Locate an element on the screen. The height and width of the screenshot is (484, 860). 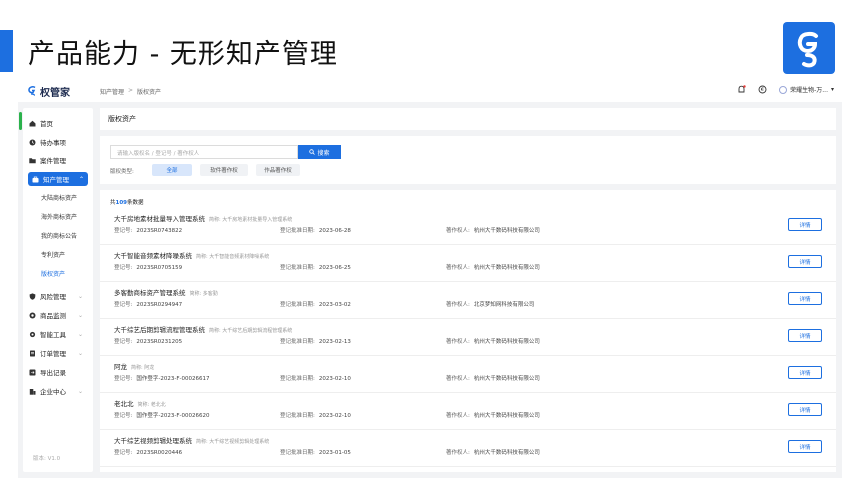
filter-label: 版权类型: is located at coordinates (122, 172).